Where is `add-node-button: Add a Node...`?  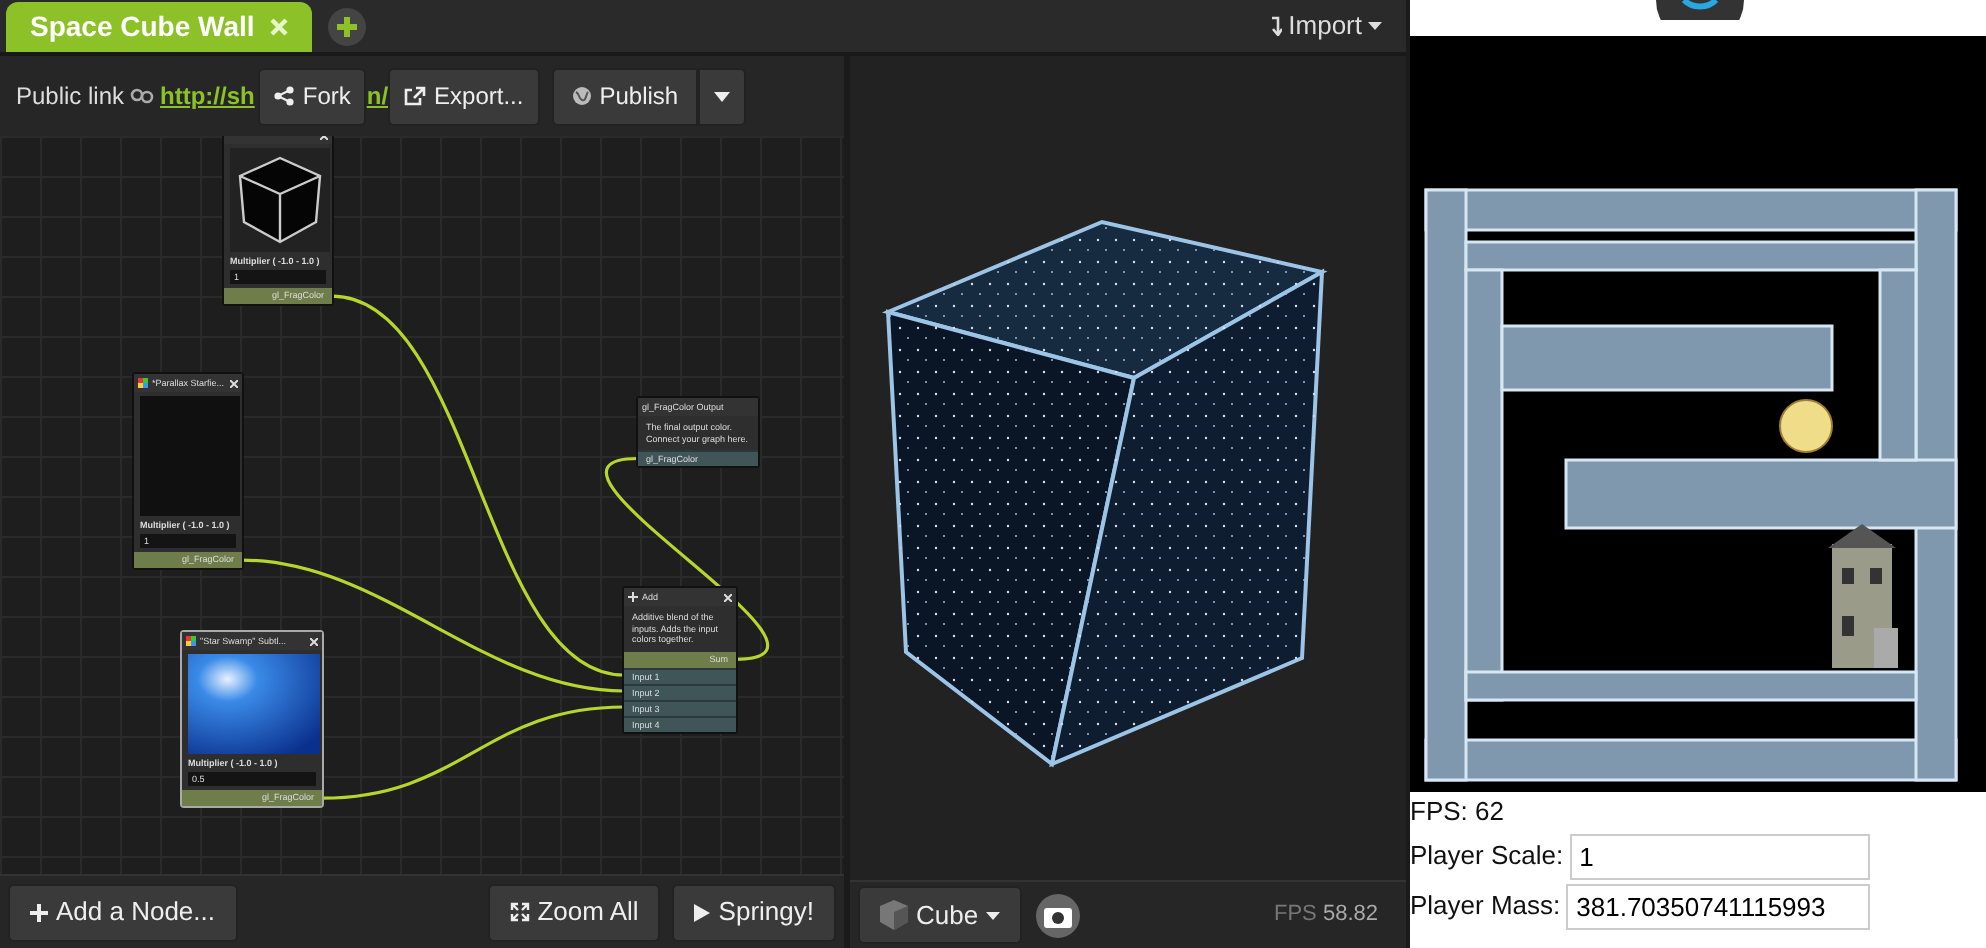 add-node-button: Add a Node... is located at coordinates (122, 912).